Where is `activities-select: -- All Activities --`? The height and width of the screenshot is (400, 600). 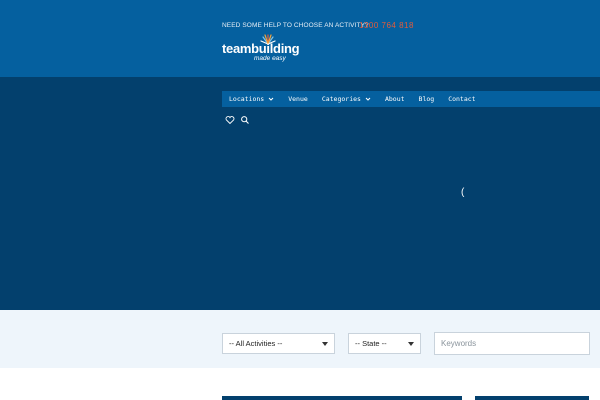 activities-select: -- All Activities -- is located at coordinates (278, 343).